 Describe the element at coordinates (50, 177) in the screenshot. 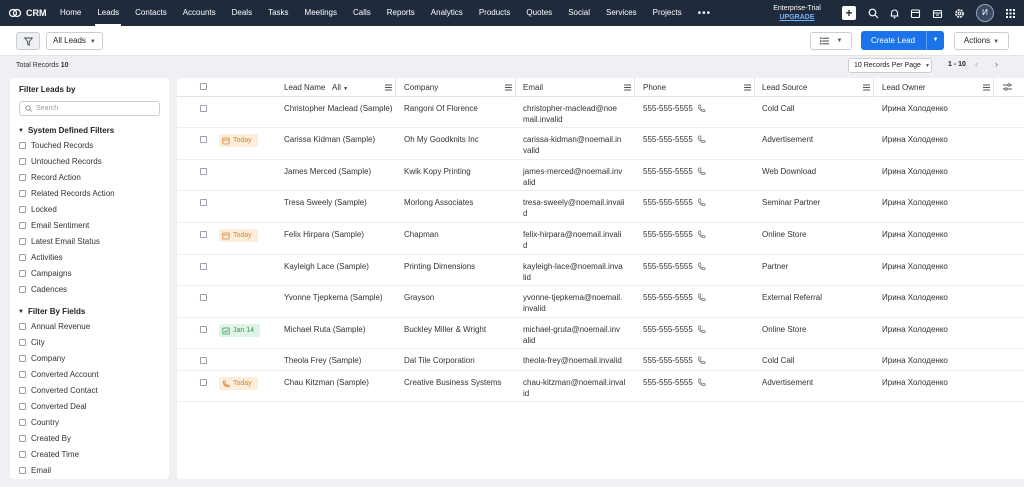

I see `system-filter-item: Record Action` at that location.